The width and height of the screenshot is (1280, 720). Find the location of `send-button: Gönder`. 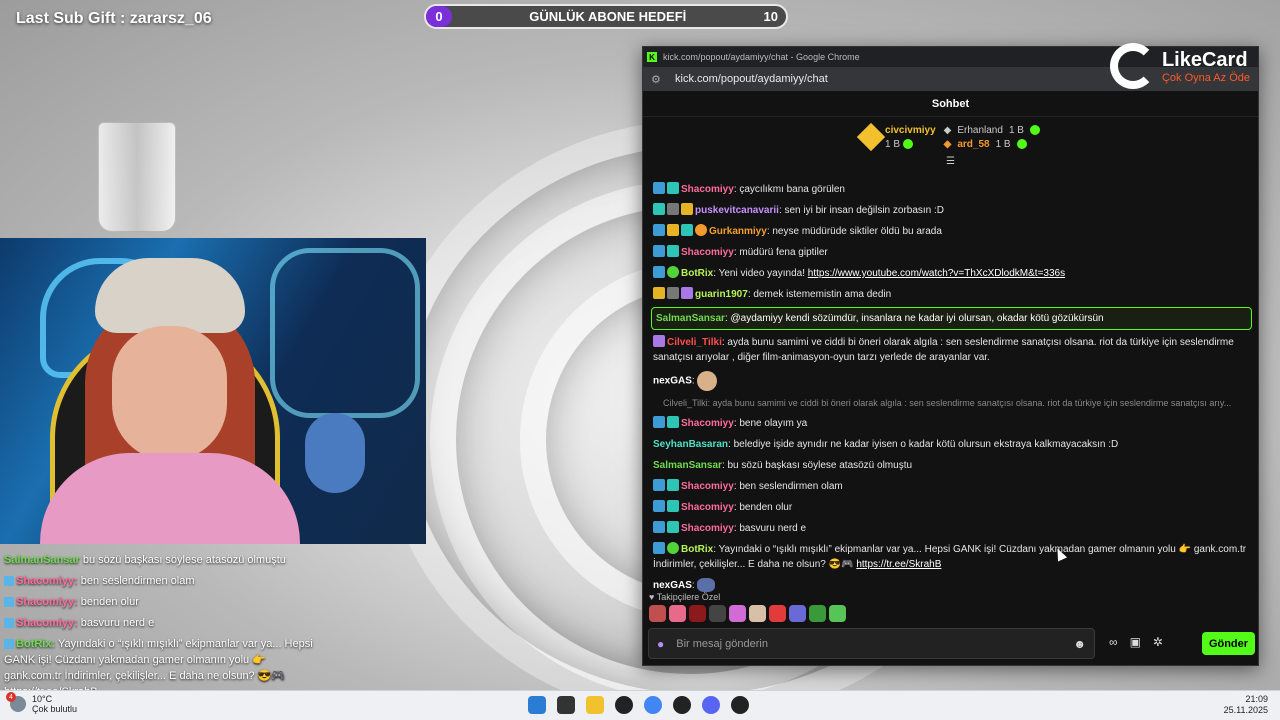

send-button: Gönder is located at coordinates (1228, 643).